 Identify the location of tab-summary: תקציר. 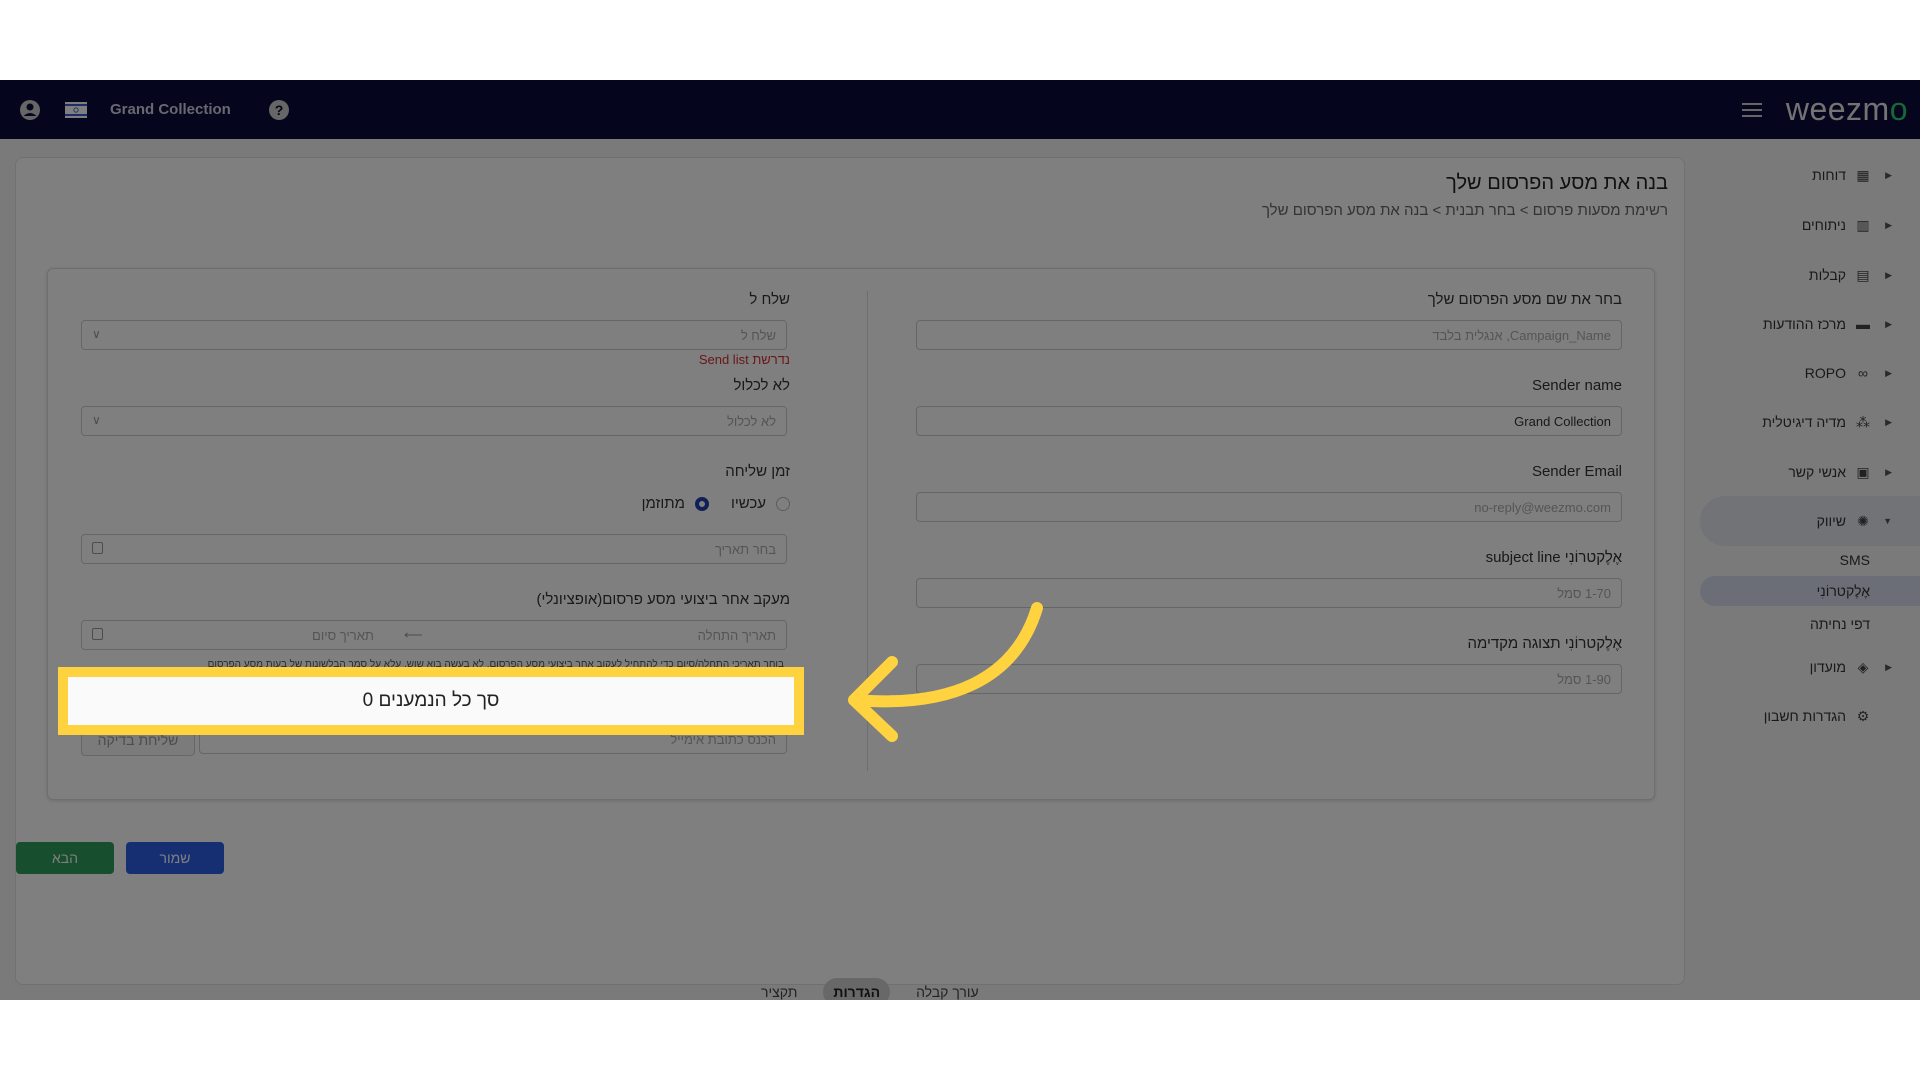
(779, 989).